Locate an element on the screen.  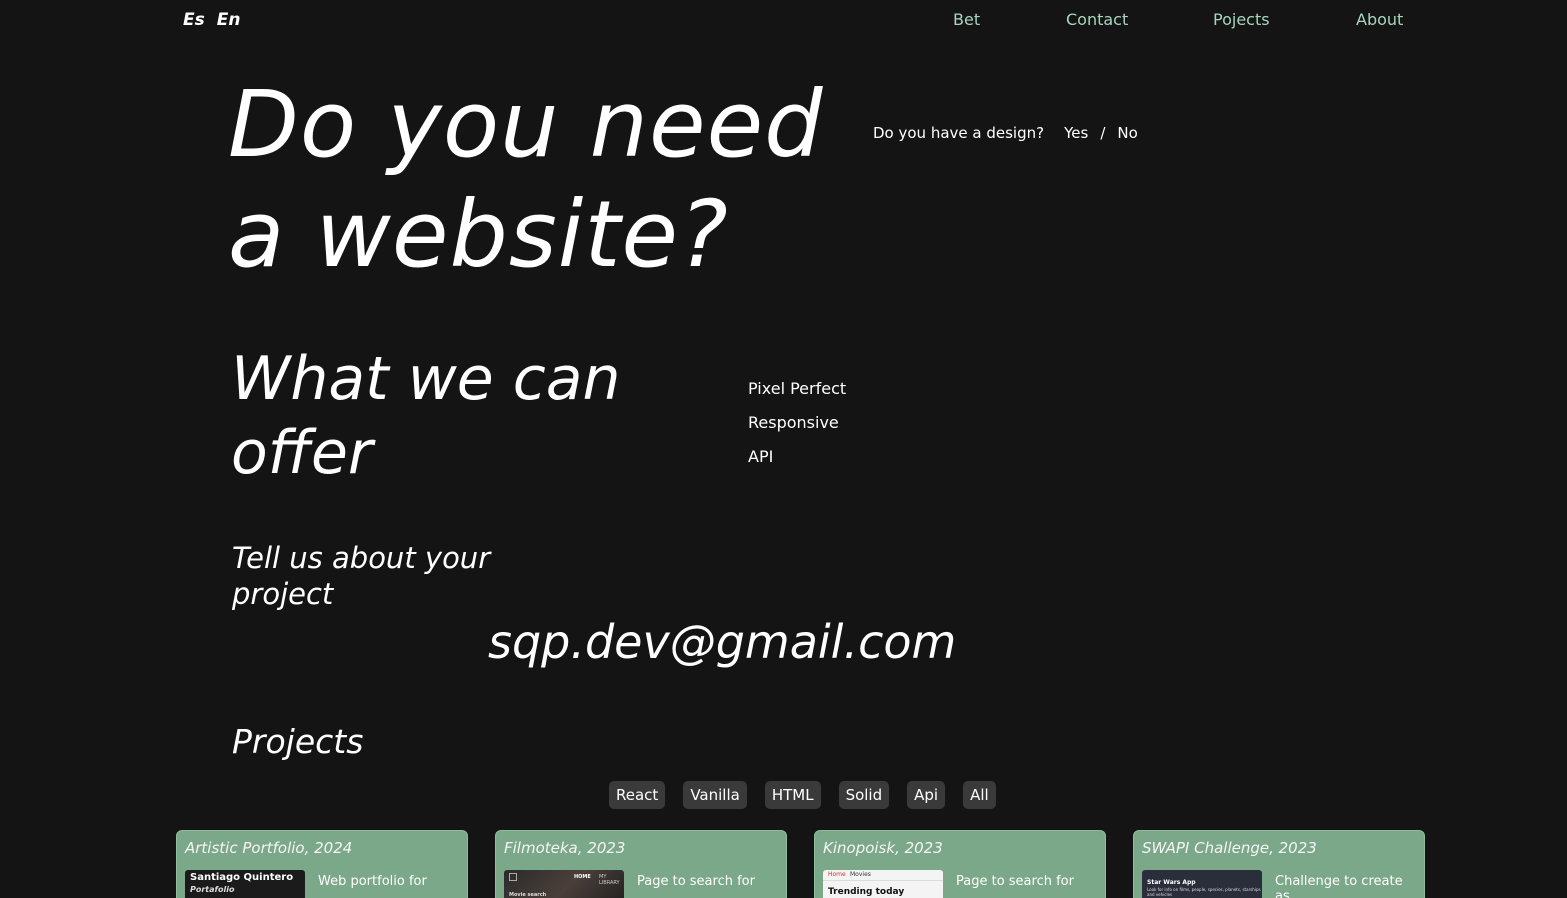
offer-item: Pixel Perfect is located at coordinates (797, 388).